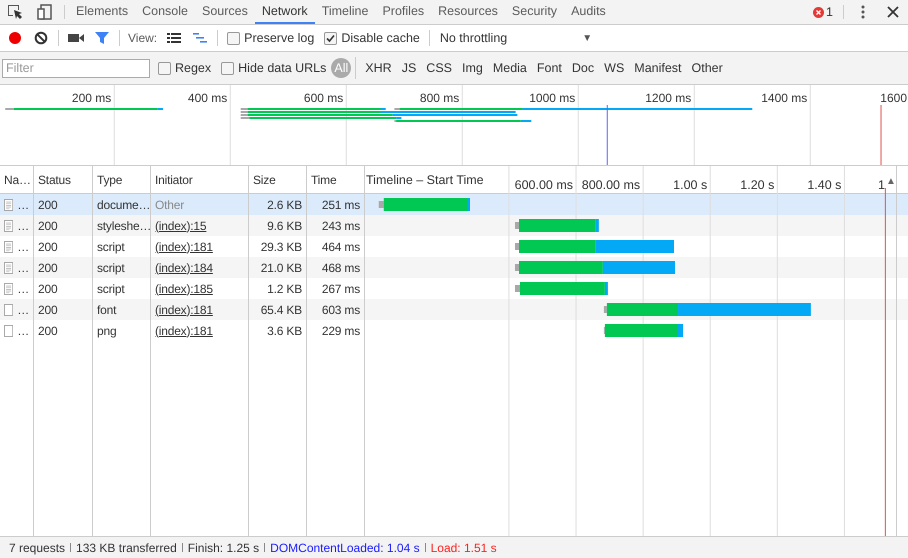 The height and width of the screenshot is (558, 908). What do you see at coordinates (893, 98) in the screenshot?
I see `tick-label: 1600` at bounding box center [893, 98].